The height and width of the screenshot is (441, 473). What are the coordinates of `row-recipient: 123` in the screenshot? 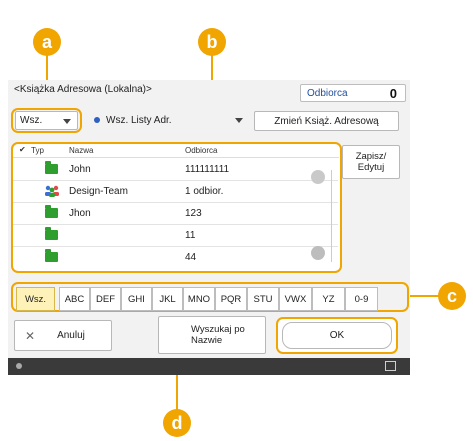 It's located at (193, 213).